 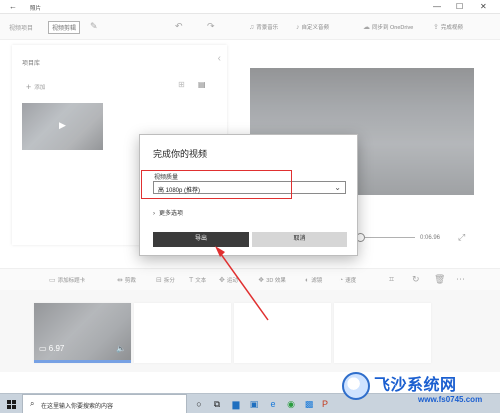 I want to click on taskbar-search-box: ⌕ 在这里输入你要搜索的内容, so click(x=104, y=403).